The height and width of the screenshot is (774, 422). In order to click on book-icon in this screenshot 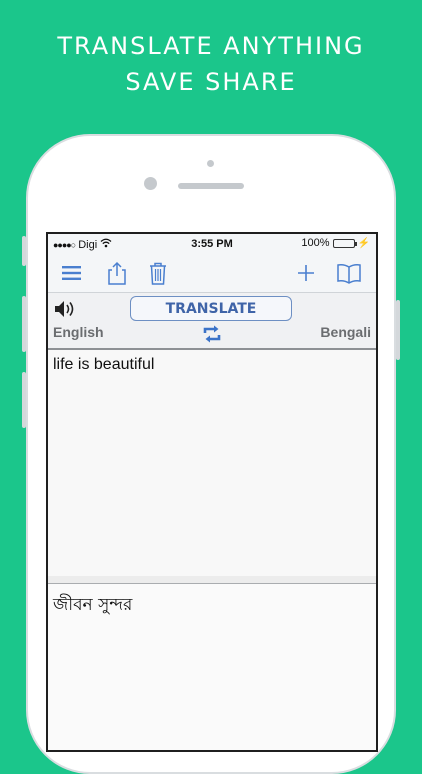, I will do `click(349, 273)`.